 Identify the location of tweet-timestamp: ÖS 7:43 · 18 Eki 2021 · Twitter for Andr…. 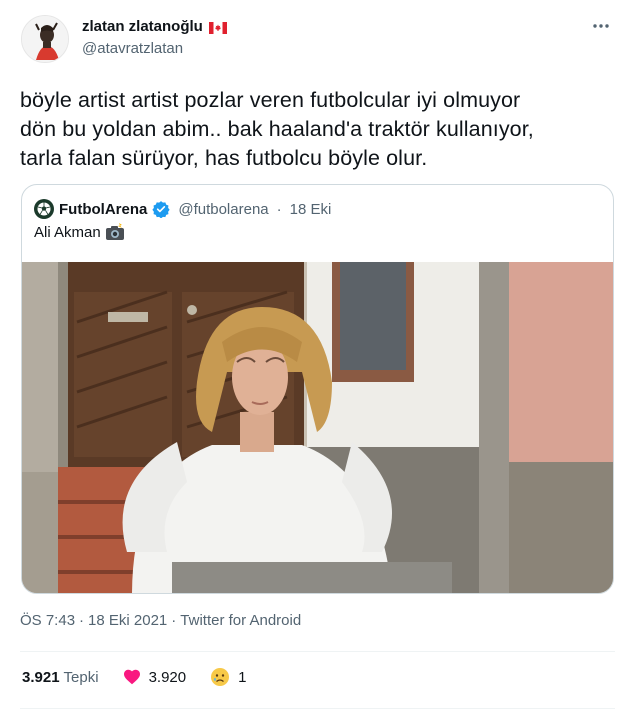
(160, 620).